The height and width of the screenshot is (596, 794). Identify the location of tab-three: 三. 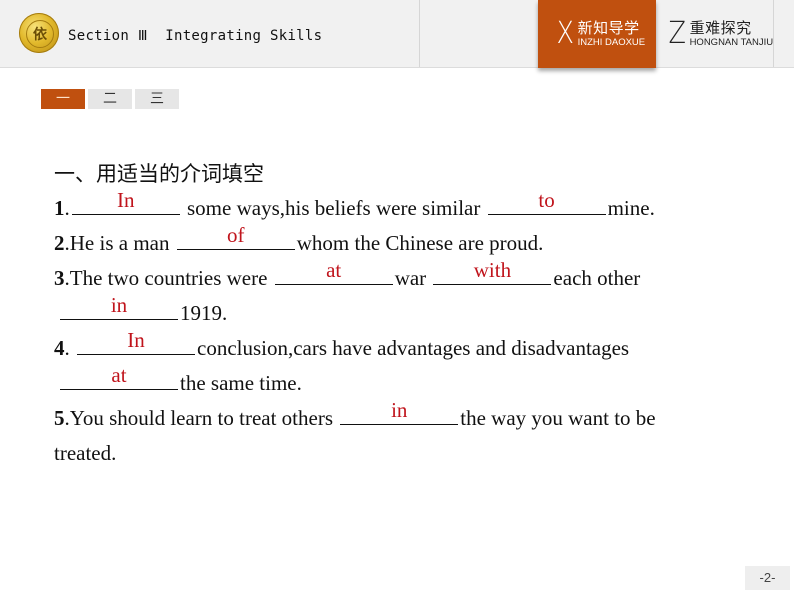
(157, 99).